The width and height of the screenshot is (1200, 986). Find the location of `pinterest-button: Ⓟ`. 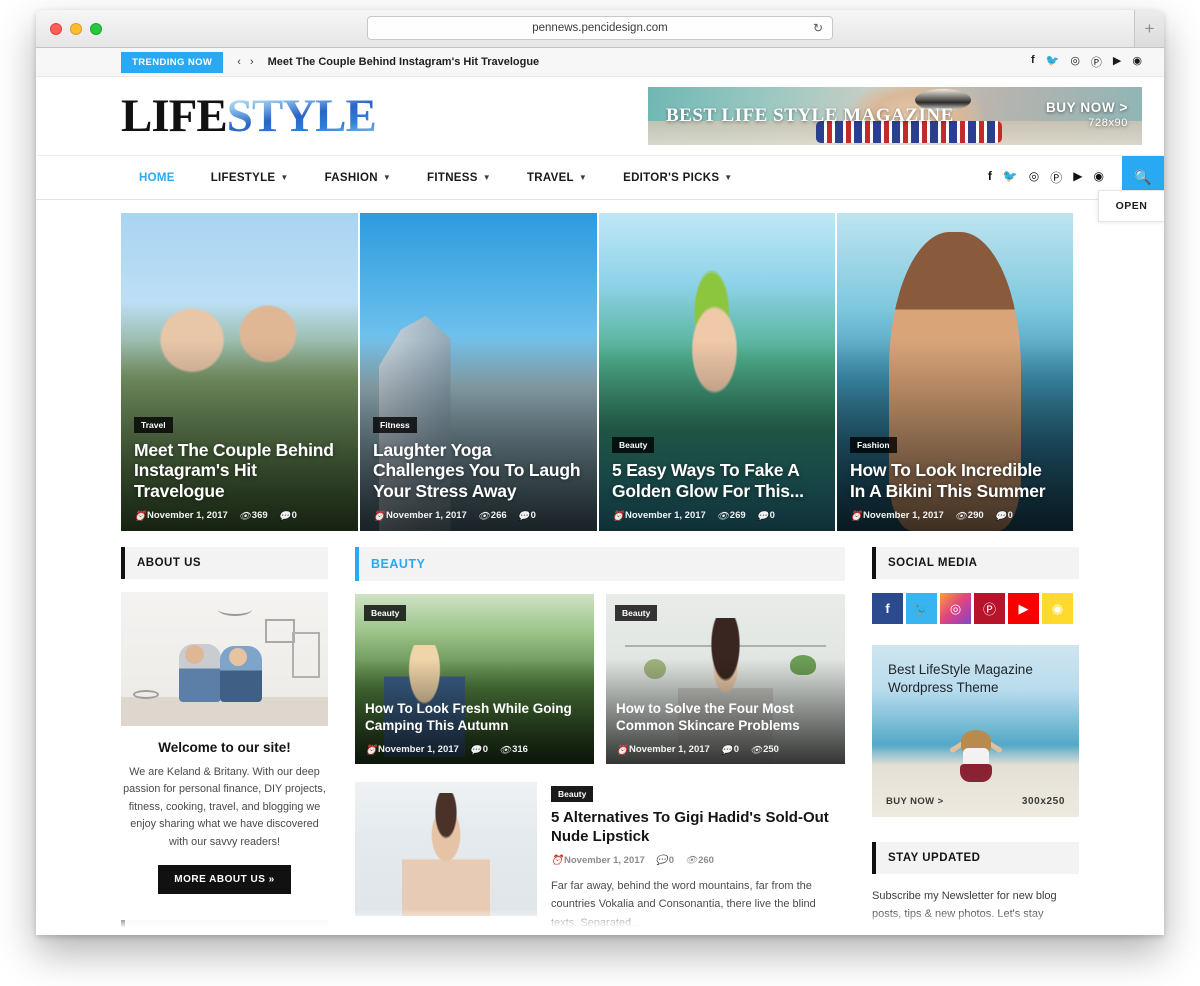

pinterest-button: Ⓟ is located at coordinates (989, 608).